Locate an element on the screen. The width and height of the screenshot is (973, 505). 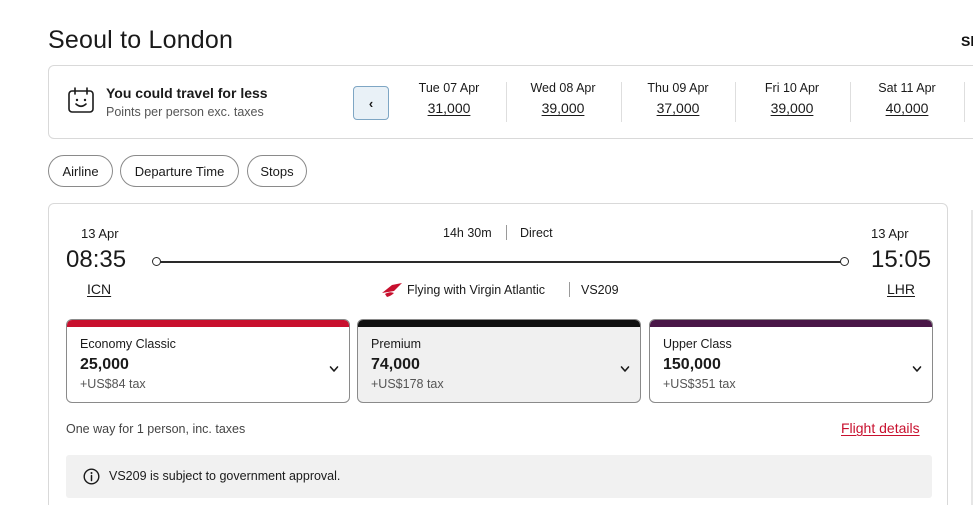
chevron-left-icon: ‹ is located at coordinates (371, 103).